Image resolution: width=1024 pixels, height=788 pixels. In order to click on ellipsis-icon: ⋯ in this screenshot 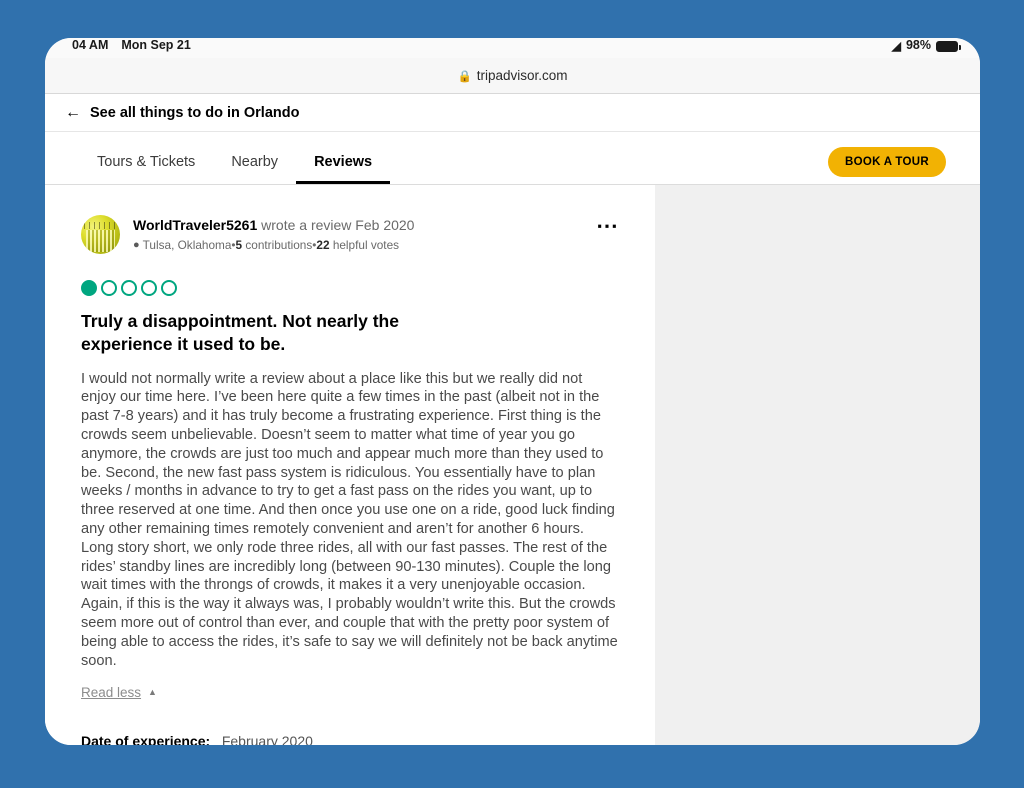, I will do `click(607, 226)`.